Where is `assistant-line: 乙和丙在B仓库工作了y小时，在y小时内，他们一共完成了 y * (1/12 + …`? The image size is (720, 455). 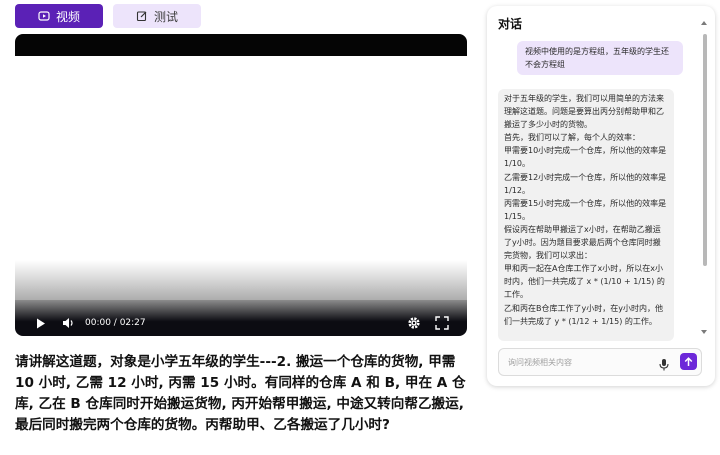
assistant-line: 乙和丙在B仓库工作了y小时，在y小时内，他们一共完成了 y * (1/12 + … is located at coordinates (583, 314).